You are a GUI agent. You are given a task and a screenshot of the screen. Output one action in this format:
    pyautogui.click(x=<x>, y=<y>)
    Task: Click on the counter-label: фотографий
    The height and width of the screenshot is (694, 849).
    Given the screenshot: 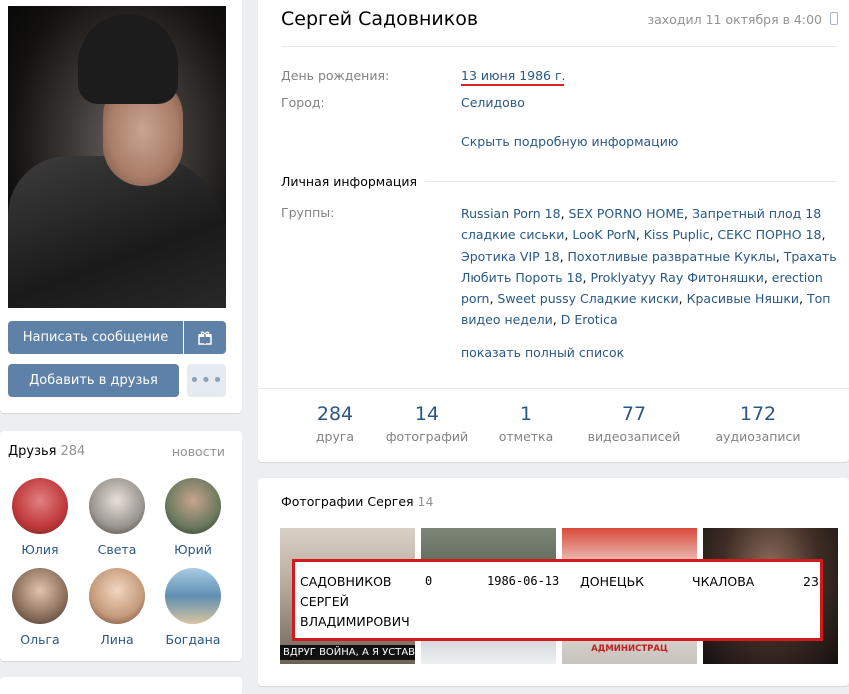 What is the action you would take?
    pyautogui.click(x=427, y=436)
    